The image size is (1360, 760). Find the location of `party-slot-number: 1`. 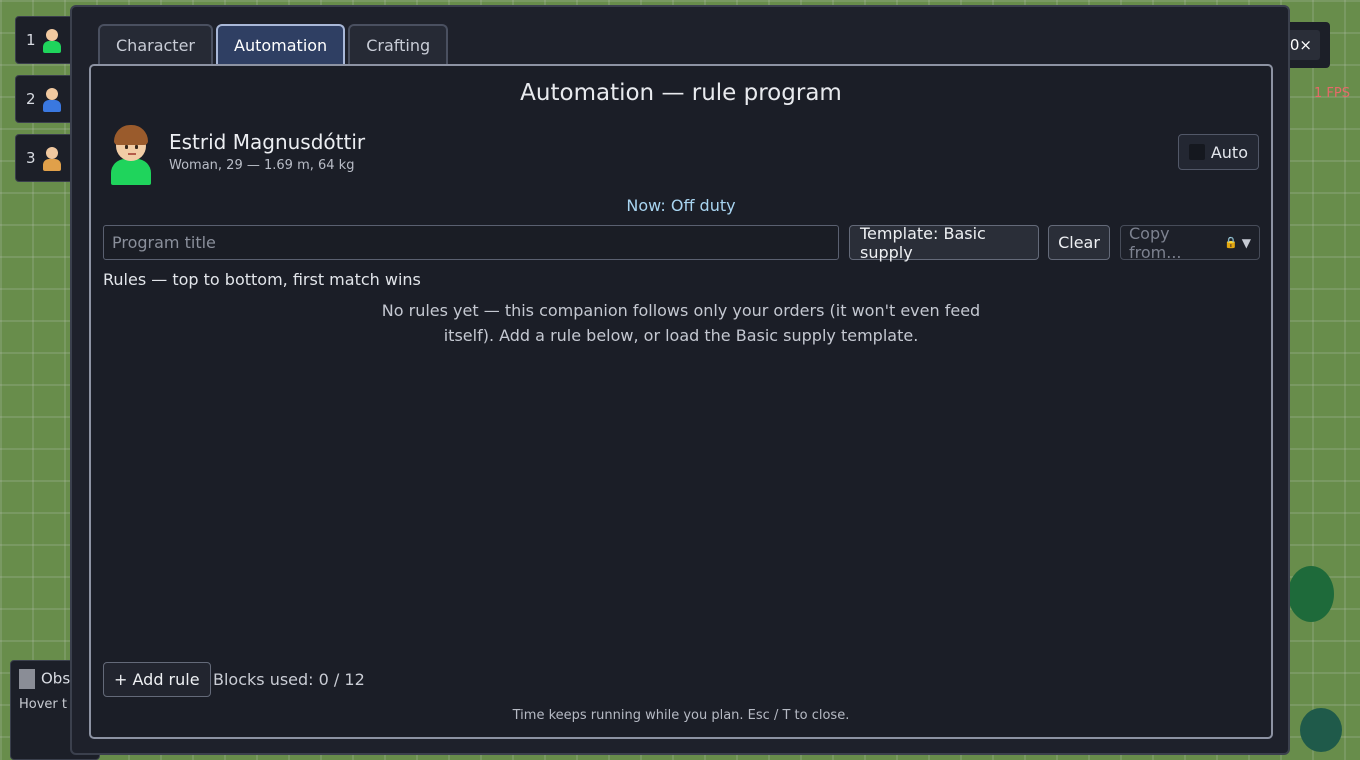

party-slot-number: 1 is located at coordinates (31, 40).